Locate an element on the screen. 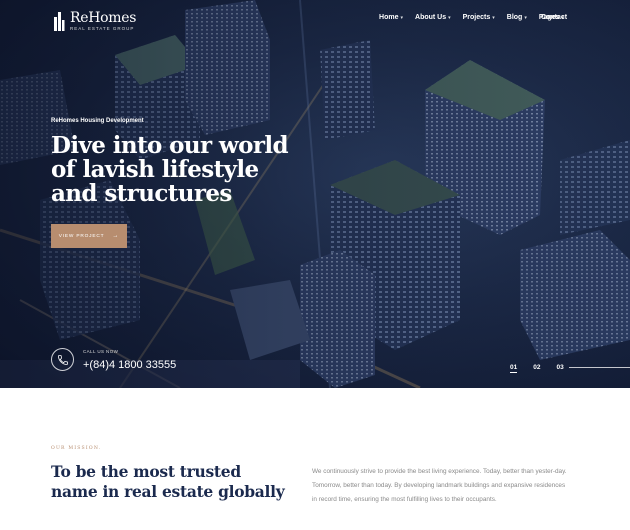 Image resolution: width=630 pixels, height=530 pixels. mission-label: OUR MISSION. is located at coordinates (76, 448).